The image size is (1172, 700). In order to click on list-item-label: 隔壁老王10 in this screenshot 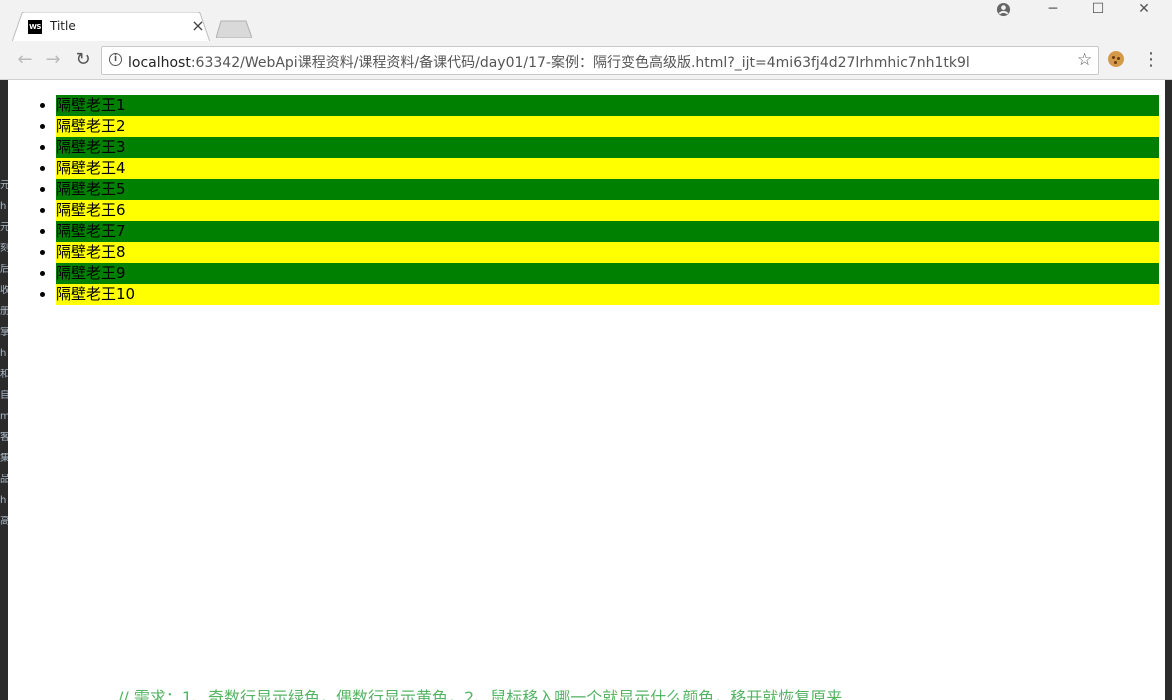, I will do `click(607, 294)`.